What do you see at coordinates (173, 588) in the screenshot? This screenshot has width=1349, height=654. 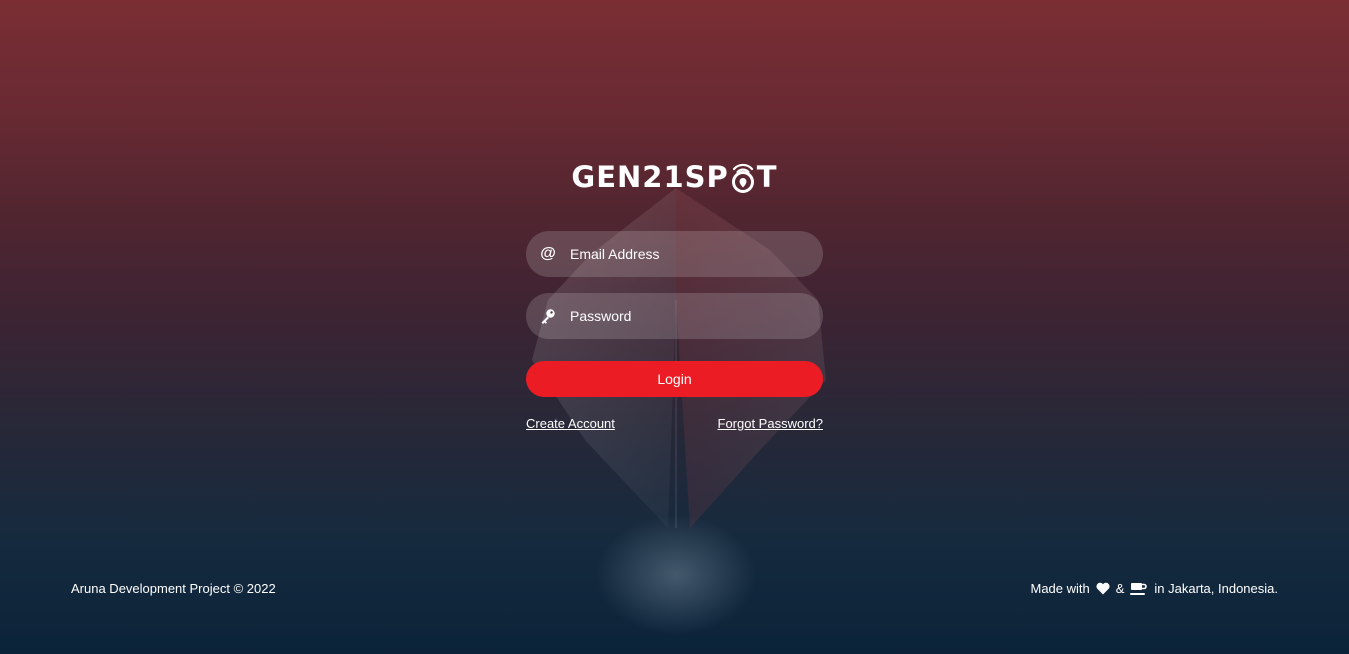 I see `footer-copyright: Aruna Development Project © 2022` at bounding box center [173, 588].